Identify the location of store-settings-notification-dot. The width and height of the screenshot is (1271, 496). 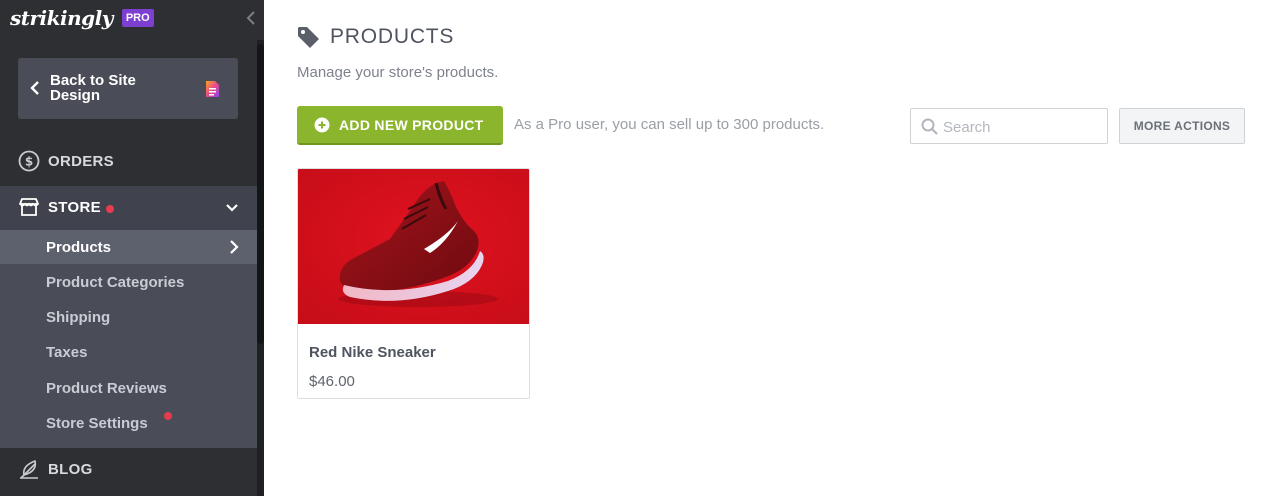
(168, 416).